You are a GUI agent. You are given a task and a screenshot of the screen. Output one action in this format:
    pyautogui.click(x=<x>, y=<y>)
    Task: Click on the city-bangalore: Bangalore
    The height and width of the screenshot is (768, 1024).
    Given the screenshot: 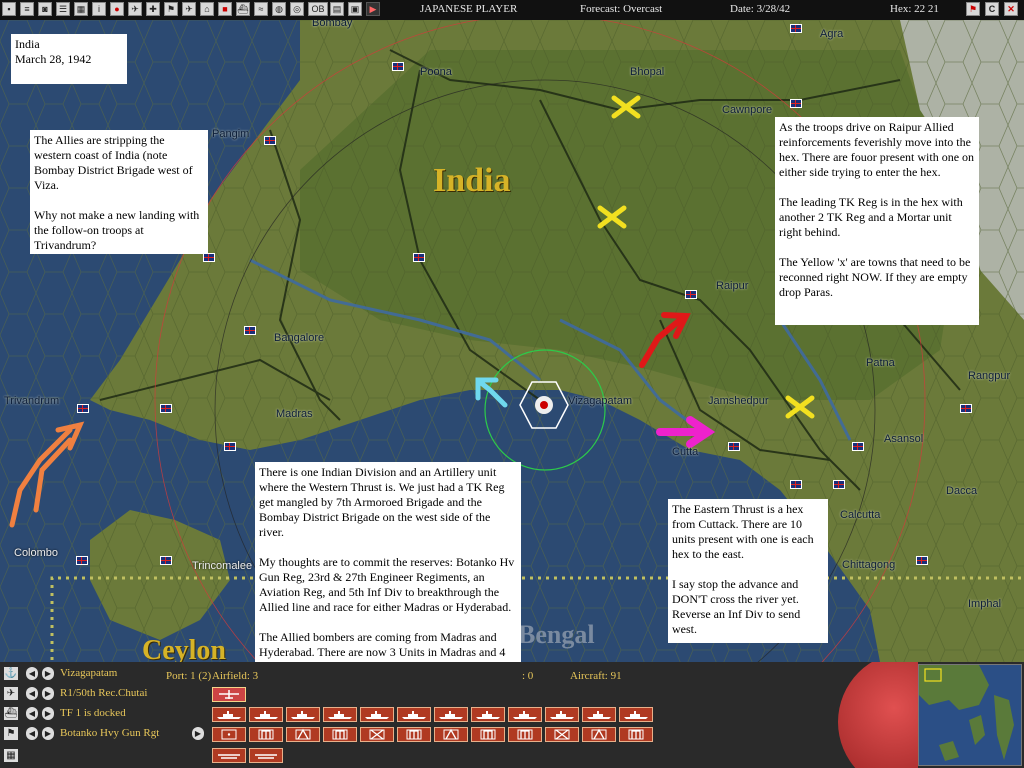 What is the action you would take?
    pyautogui.click(x=299, y=338)
    